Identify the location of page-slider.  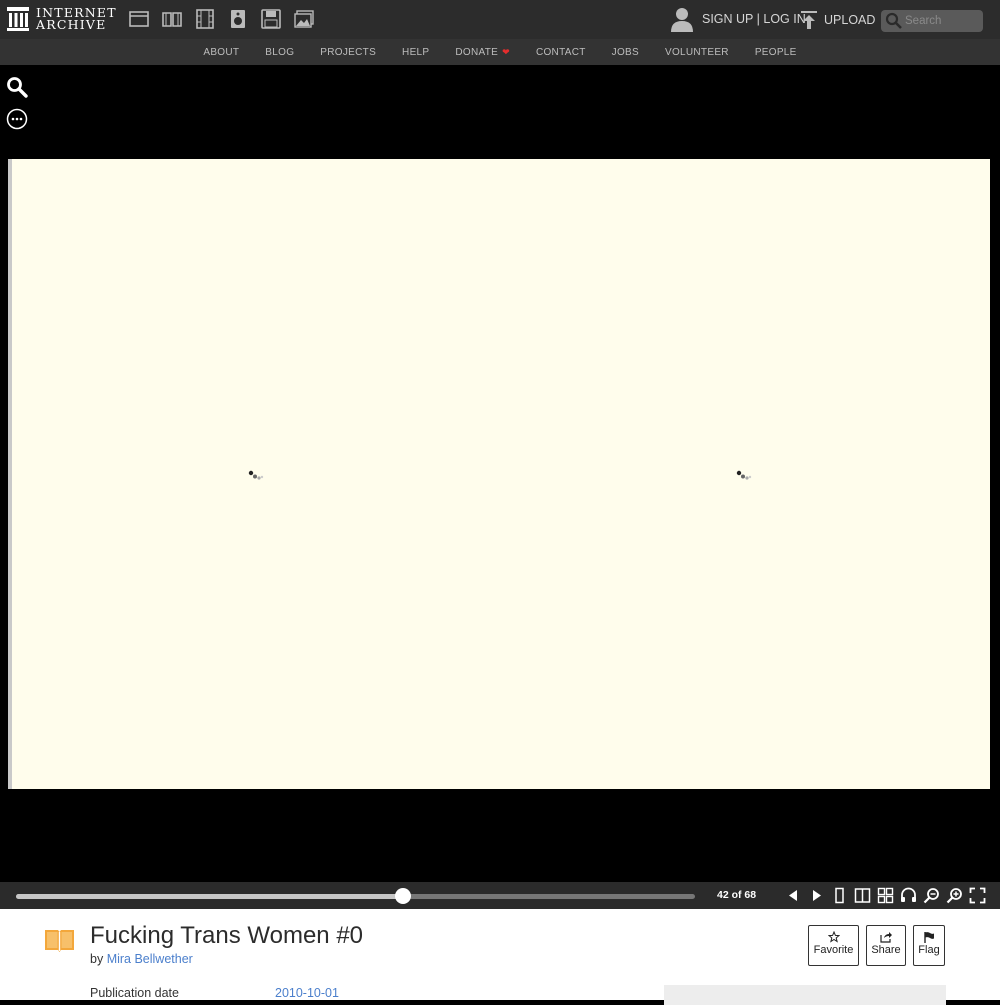
(355, 896).